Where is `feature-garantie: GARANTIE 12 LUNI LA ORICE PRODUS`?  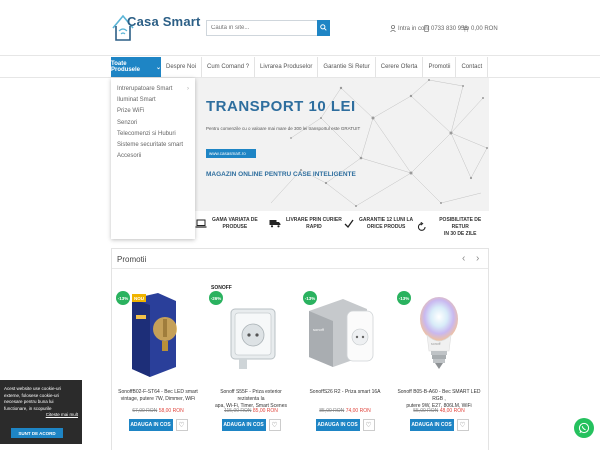
feature-garantie: GARANTIE 12 LUNI LA ORICE PRODUS is located at coordinates (378, 224).